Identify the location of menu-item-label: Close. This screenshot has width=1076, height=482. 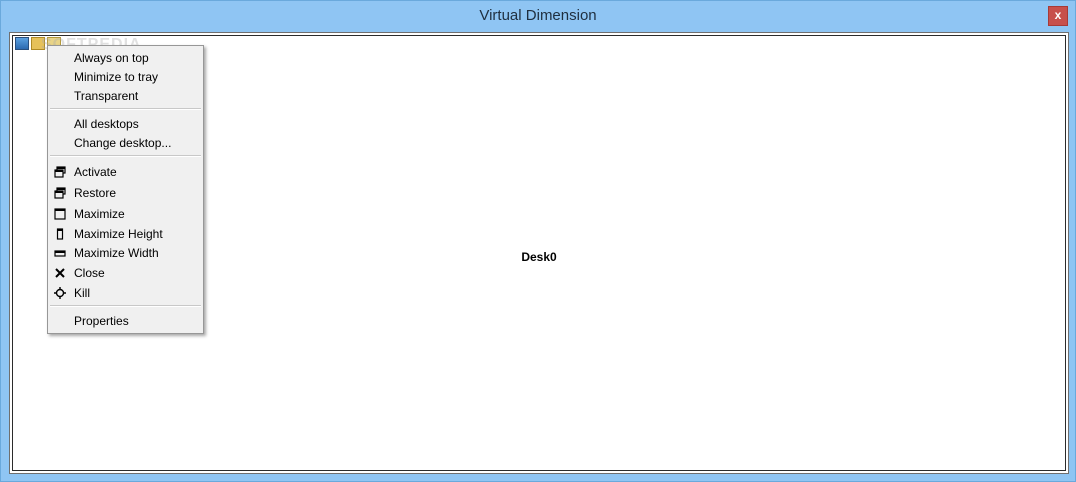
(89, 273).